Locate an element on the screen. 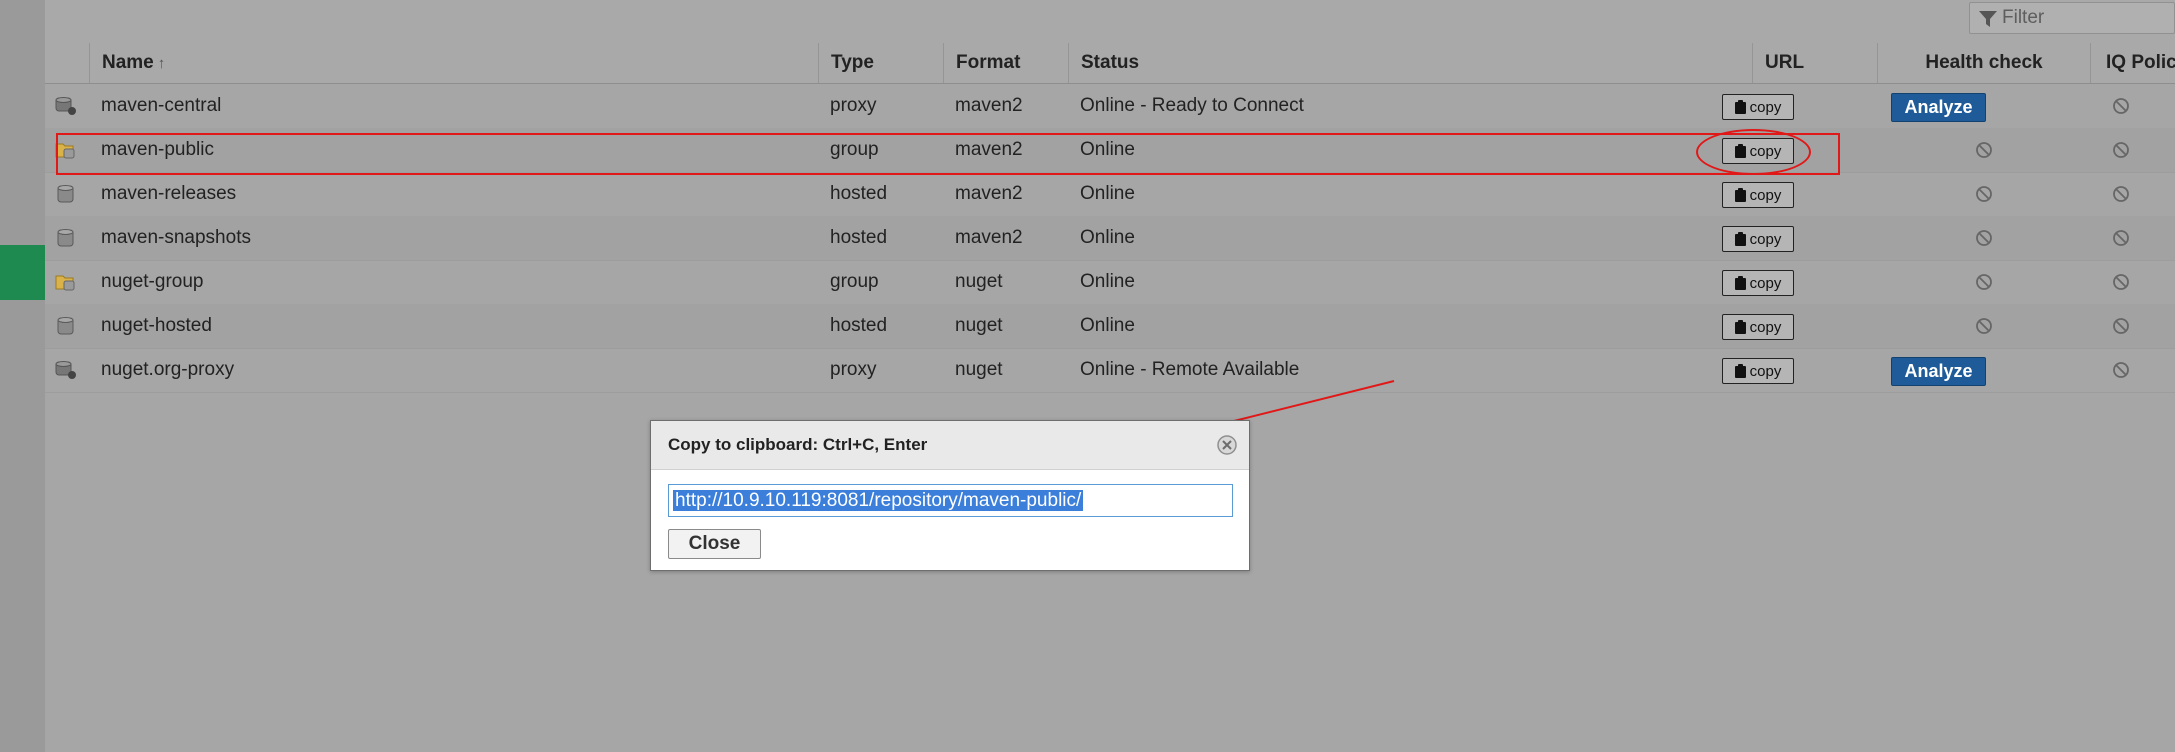 The image size is (2175, 752). repo-status: Online - Remote Available is located at coordinates (1190, 369).